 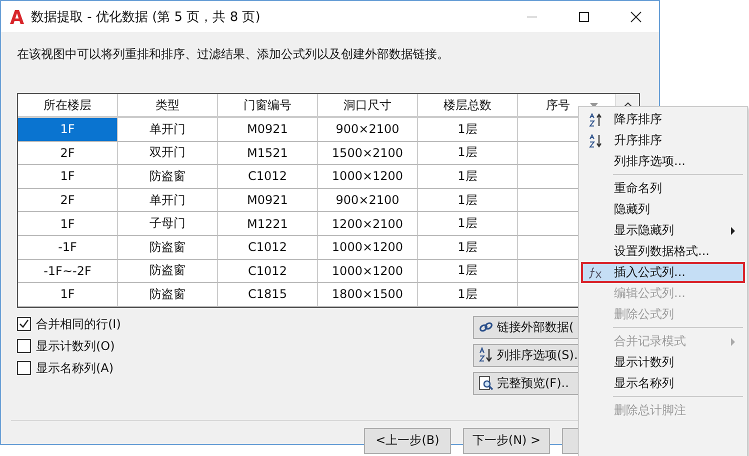 I want to click on sort-ascending-icon, so click(x=596, y=141).